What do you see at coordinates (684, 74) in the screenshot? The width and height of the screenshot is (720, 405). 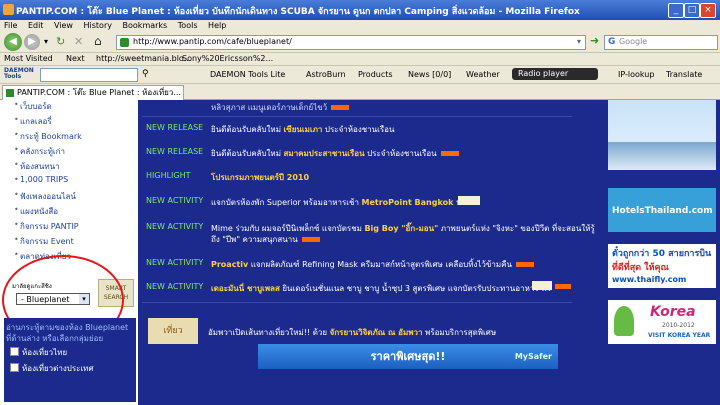 I see `translate-item: Translate` at bounding box center [684, 74].